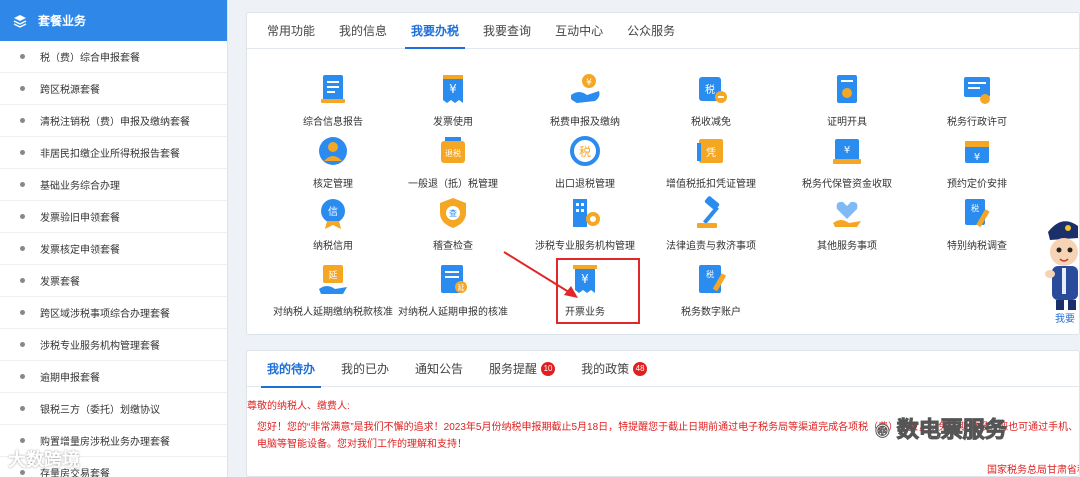 The image size is (1080, 477). What do you see at coordinates (941, 430) in the screenshot?
I see `watermark-right: ⊛ 数电票服务` at bounding box center [941, 430].